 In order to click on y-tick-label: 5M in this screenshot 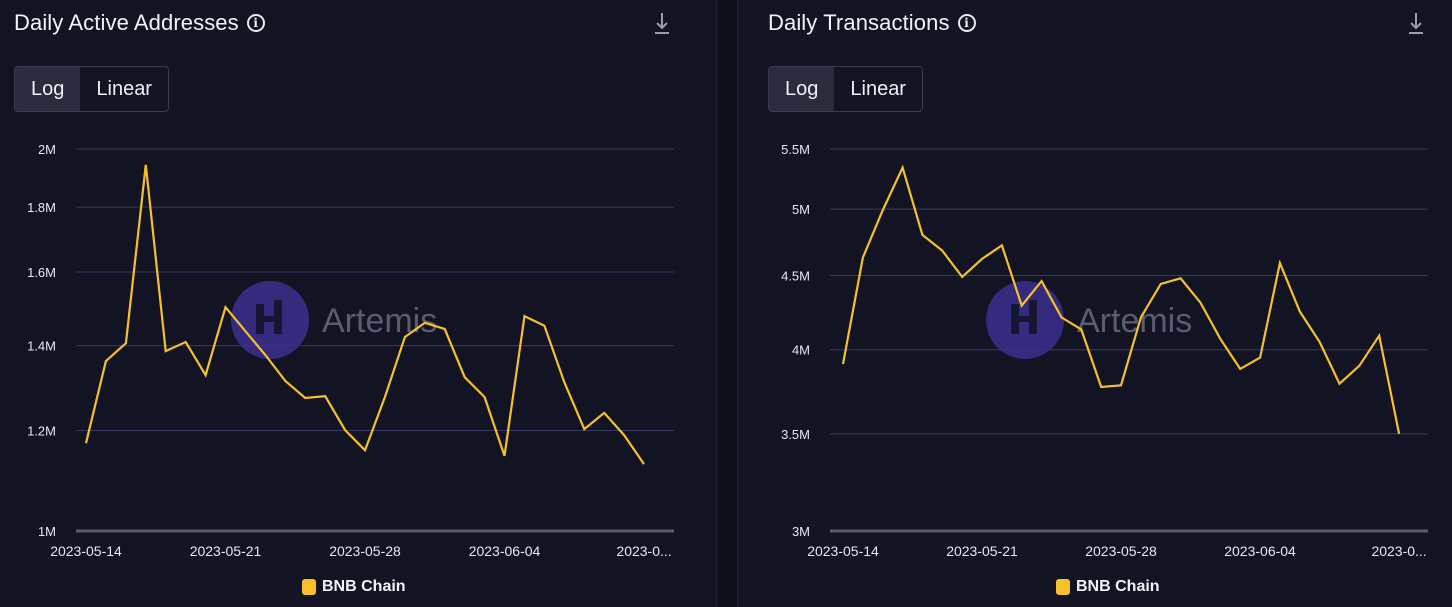, I will do `click(801, 209)`.